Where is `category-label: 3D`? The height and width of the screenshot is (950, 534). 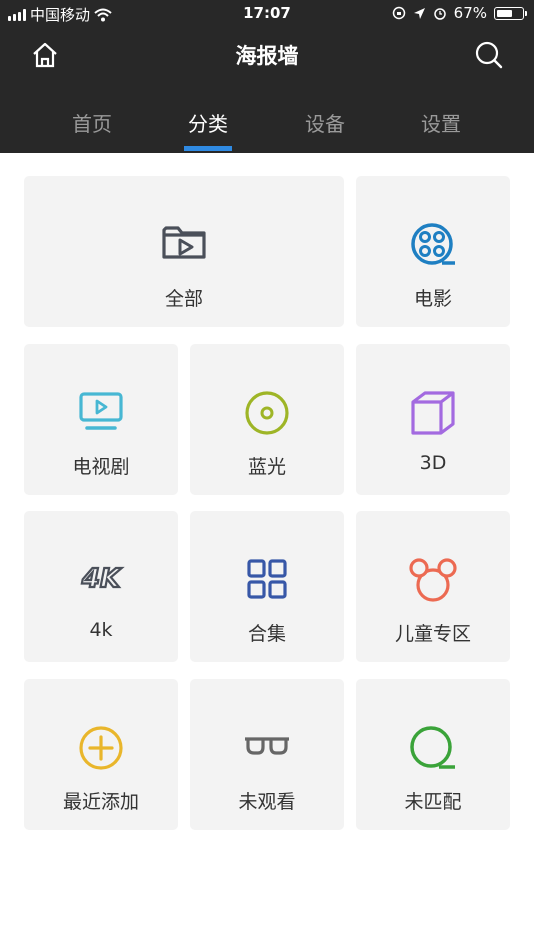
category-label: 3D is located at coordinates (433, 463).